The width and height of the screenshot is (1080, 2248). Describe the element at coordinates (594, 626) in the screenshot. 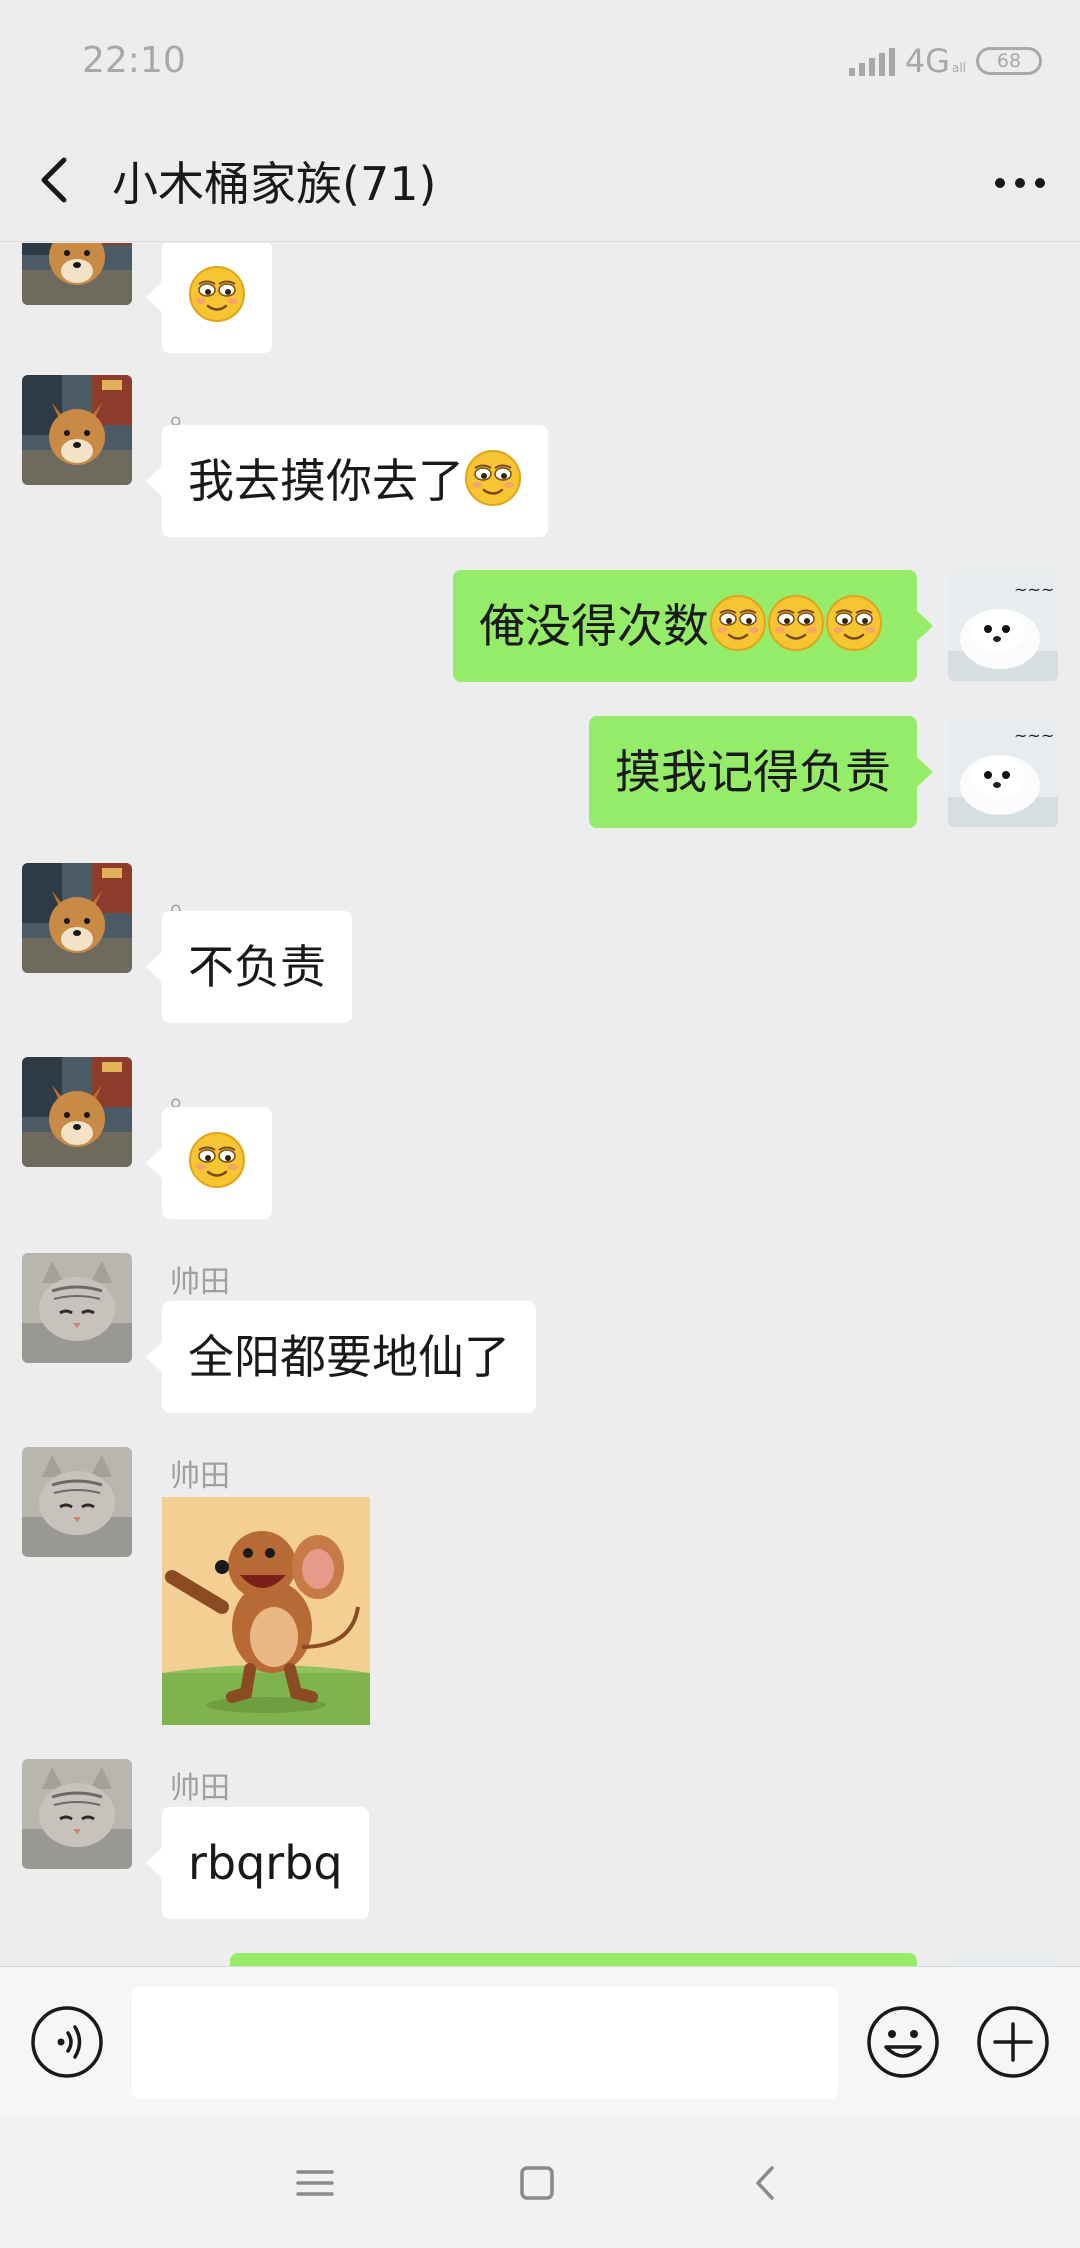

I see `message-text: 俺没得次数` at that location.